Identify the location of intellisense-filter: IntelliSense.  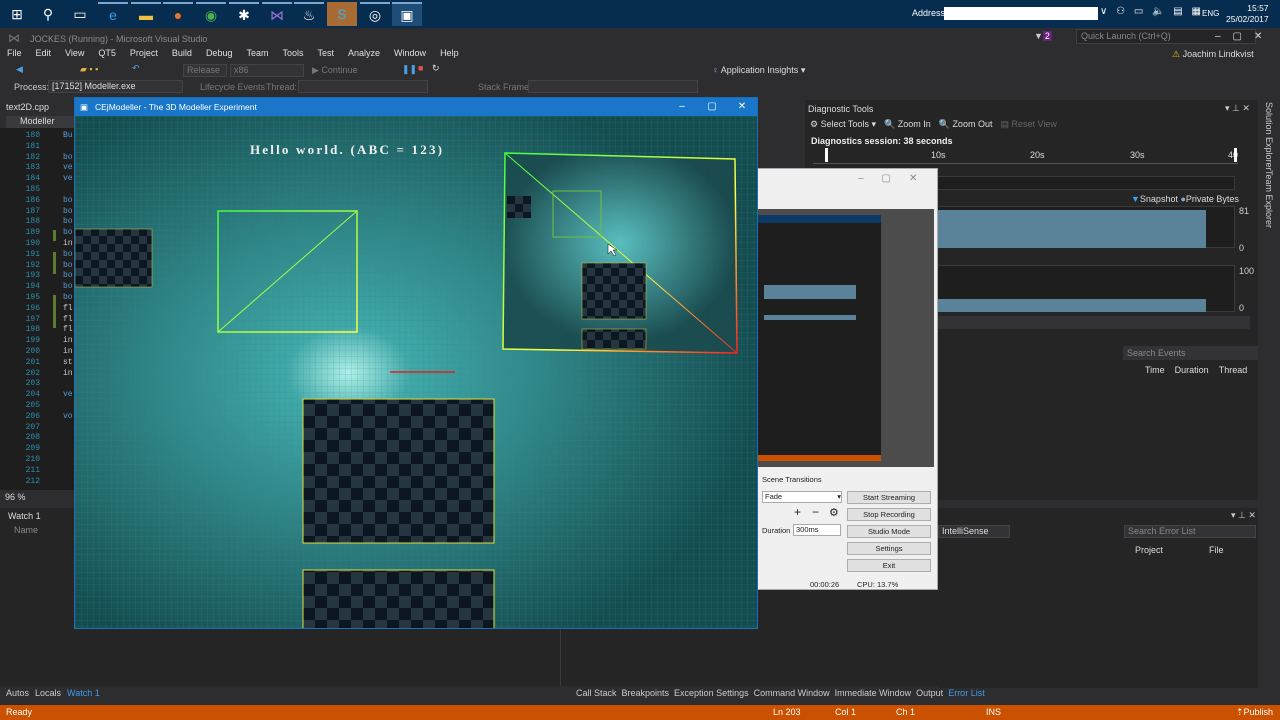
(974, 531).